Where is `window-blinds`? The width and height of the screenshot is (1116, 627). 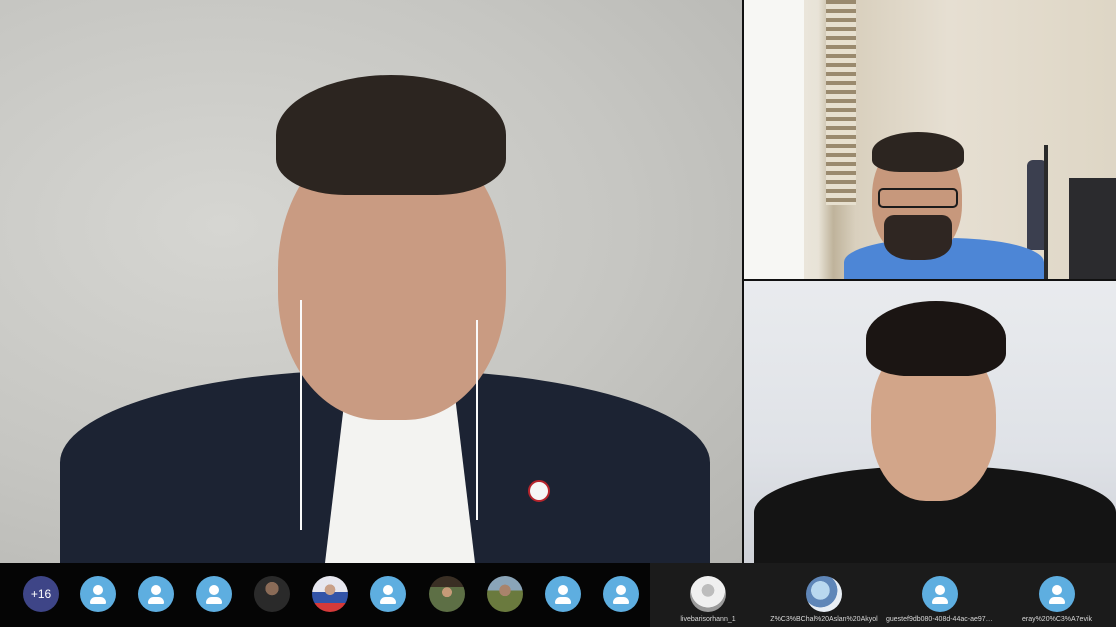 window-blinds is located at coordinates (841, 102).